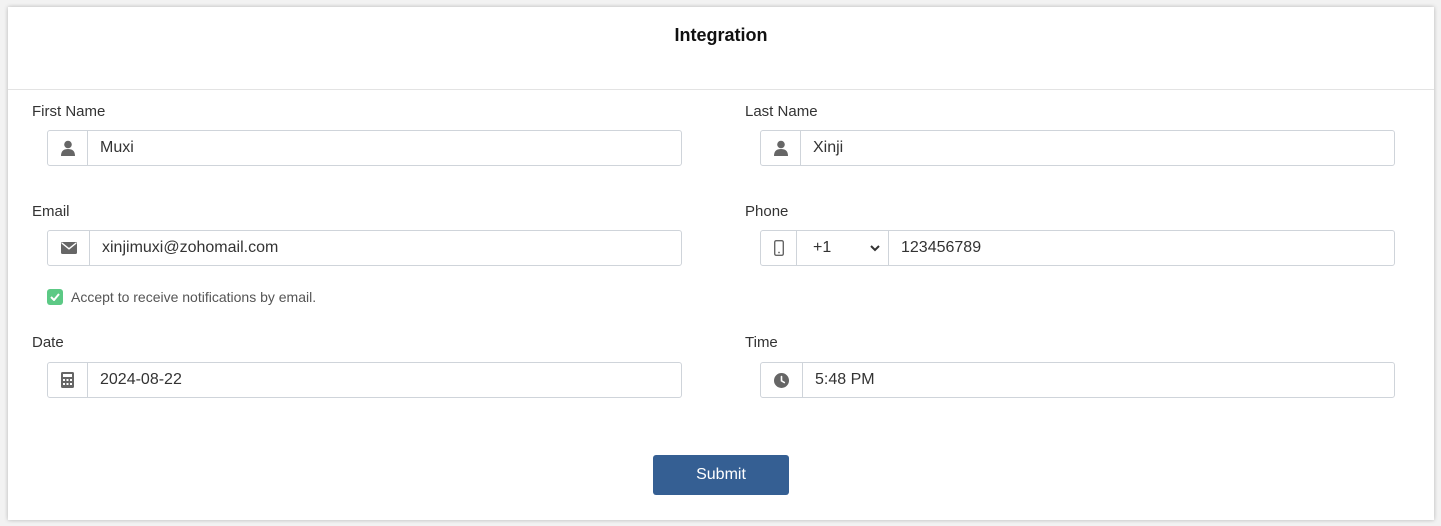  Describe the element at coordinates (782, 380) in the screenshot. I see `clock-icon` at that location.